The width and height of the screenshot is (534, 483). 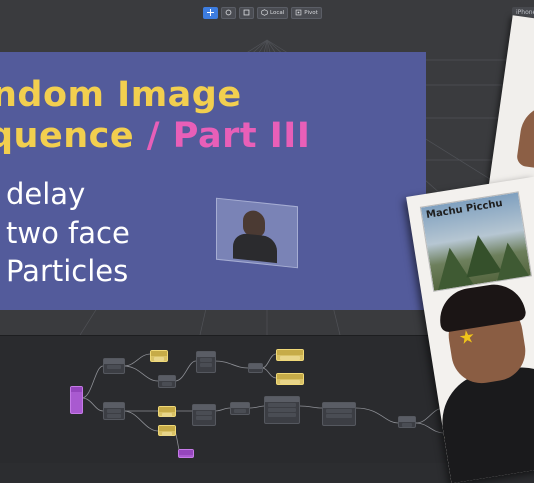 I want to click on title-line-2: quence / Part III, so click(x=155, y=136).